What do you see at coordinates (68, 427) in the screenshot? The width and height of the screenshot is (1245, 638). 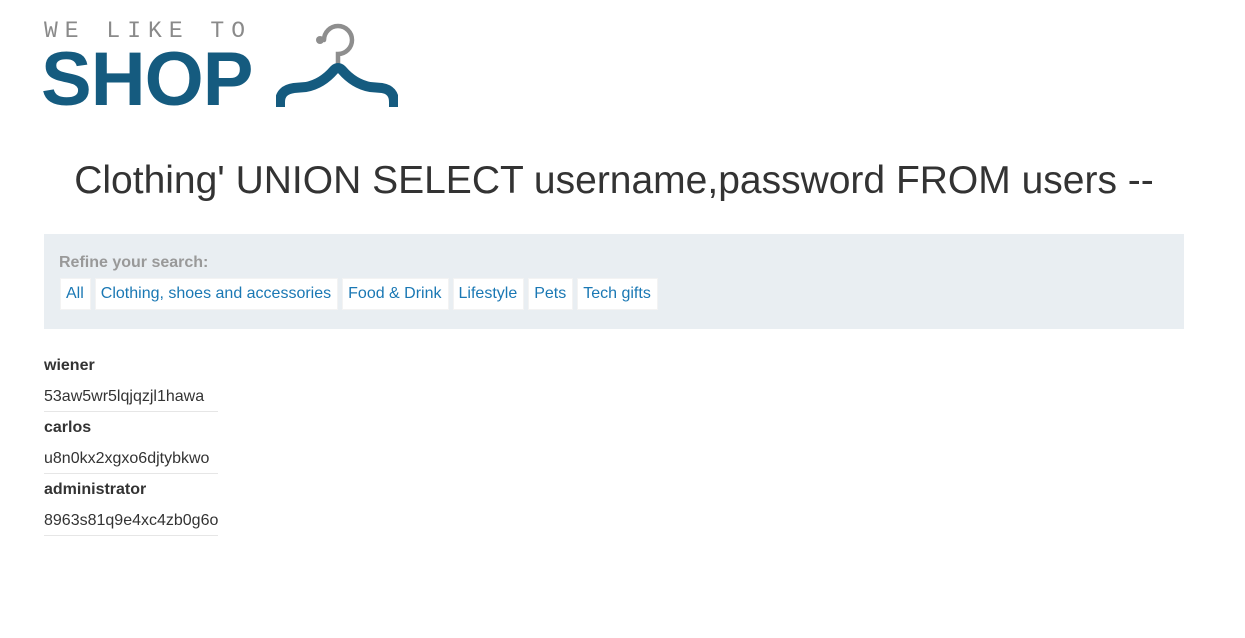 I see `result-username: carlos` at bounding box center [68, 427].